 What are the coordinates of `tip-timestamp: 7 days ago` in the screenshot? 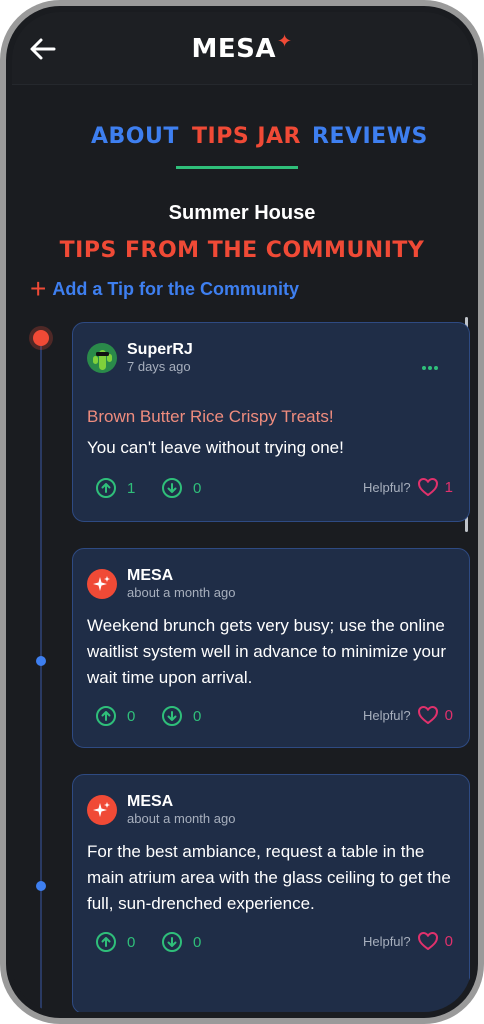 It's located at (159, 366).